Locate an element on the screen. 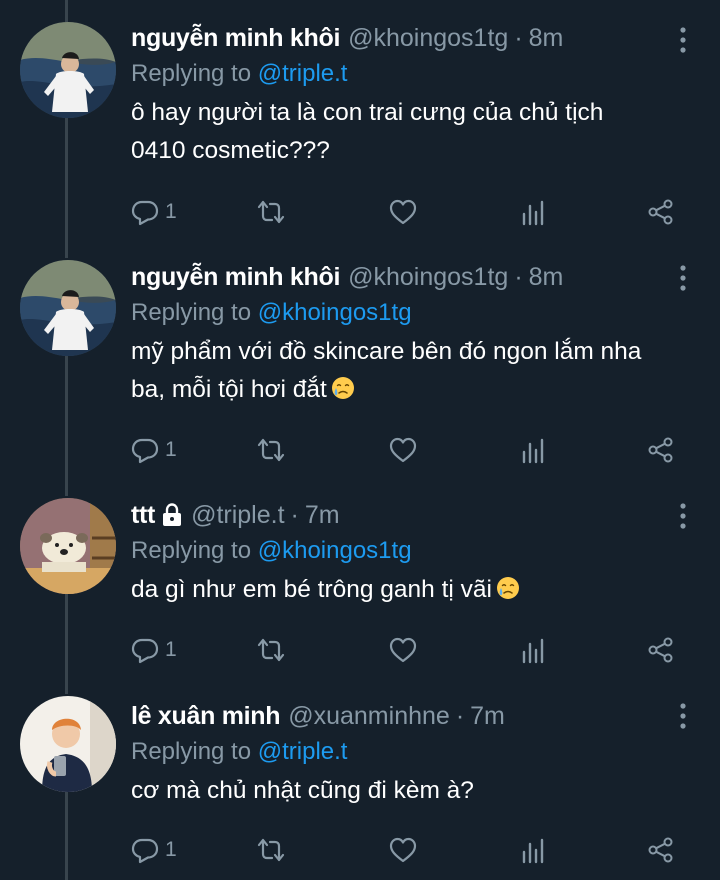 The height and width of the screenshot is (880, 720). tweet-text-block: da gì như em bé trông ganh tị vãi is located at coordinates (400, 590).